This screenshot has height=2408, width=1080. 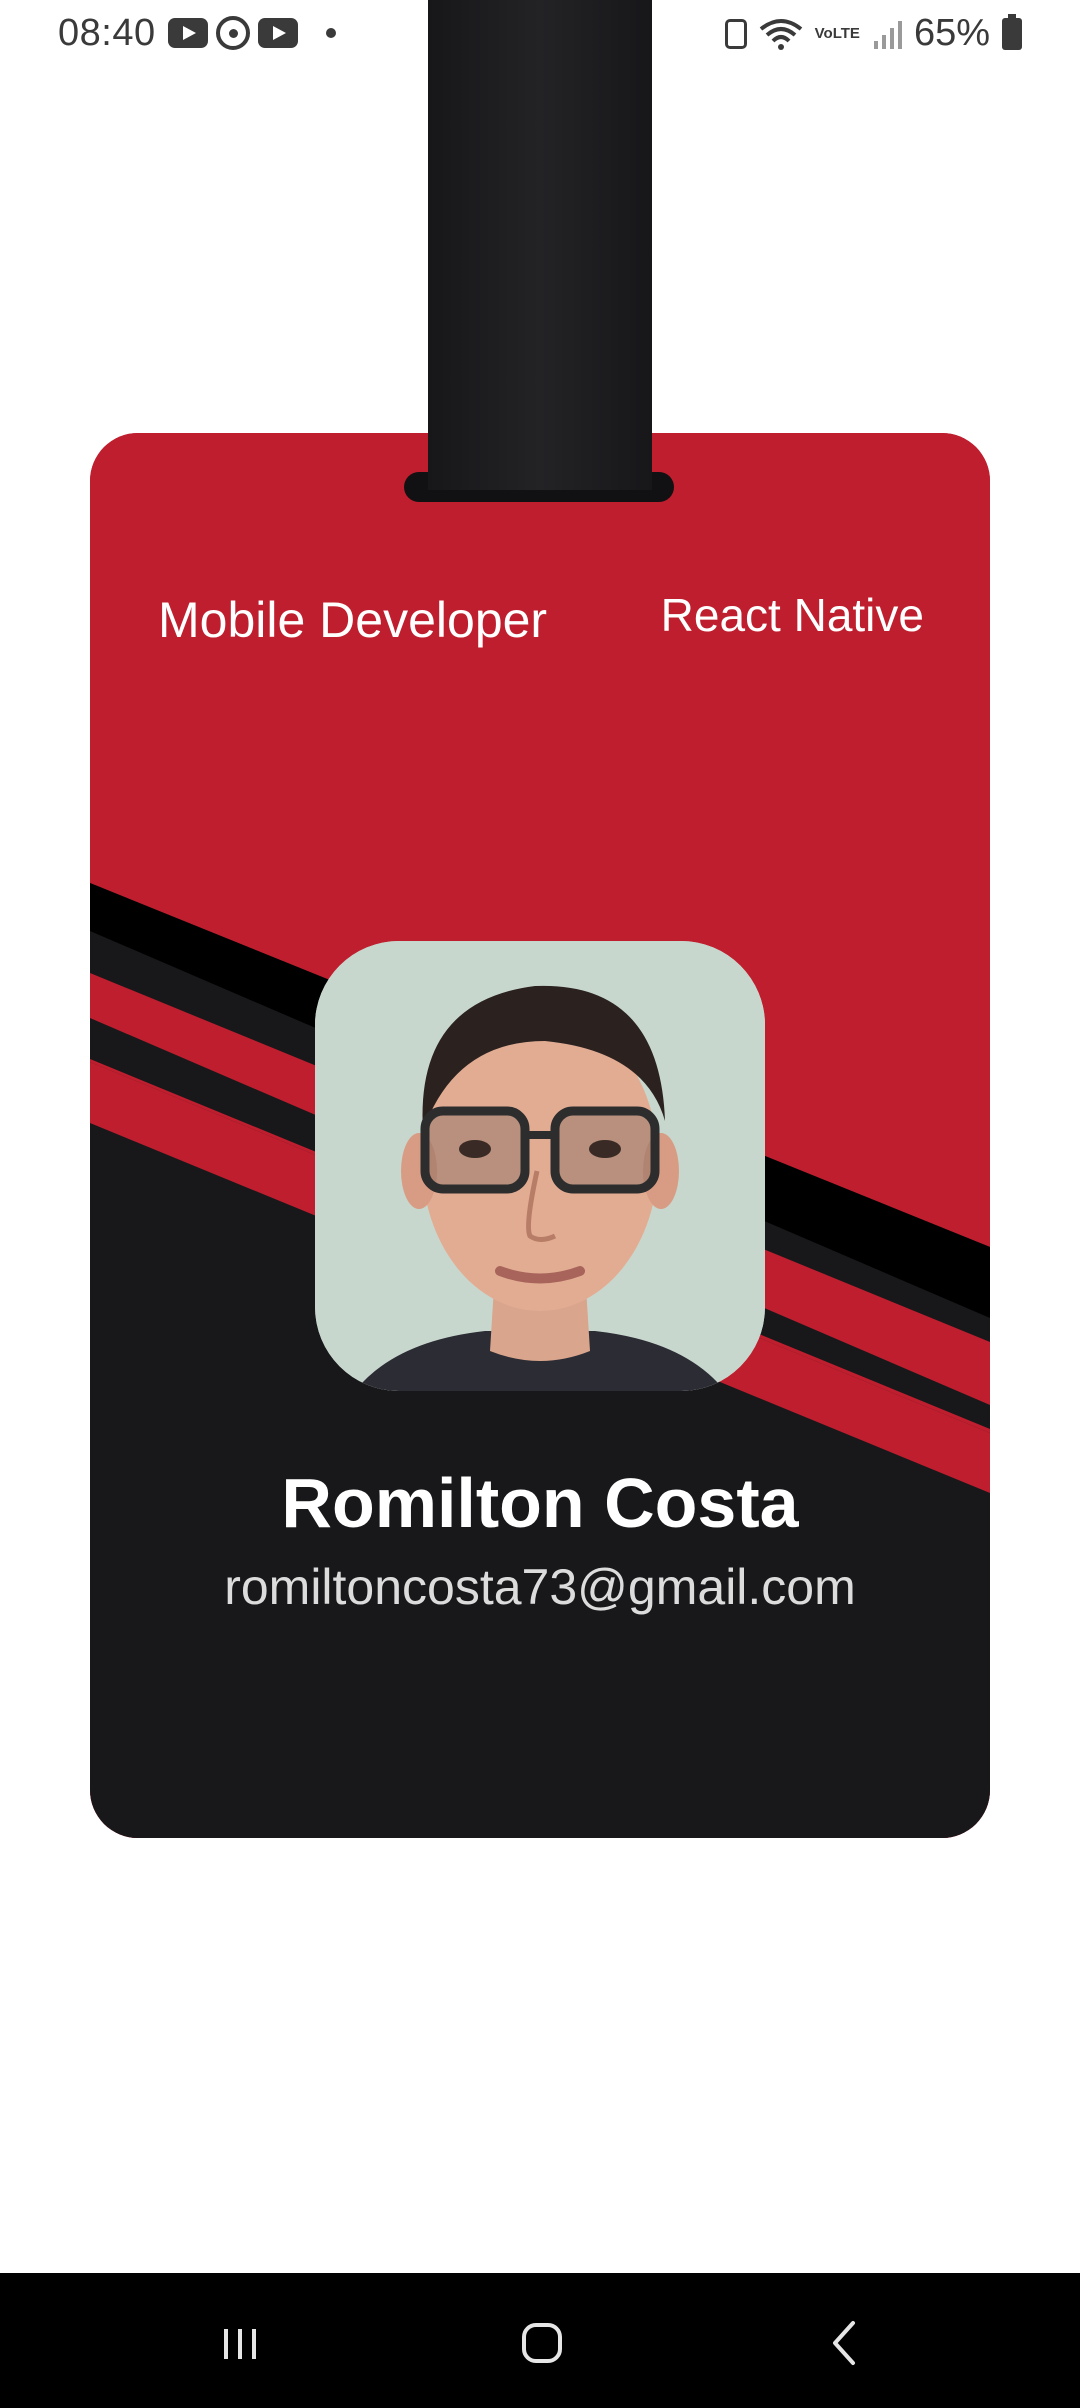 I want to click on notification-icons, so click(x=252, y=33).